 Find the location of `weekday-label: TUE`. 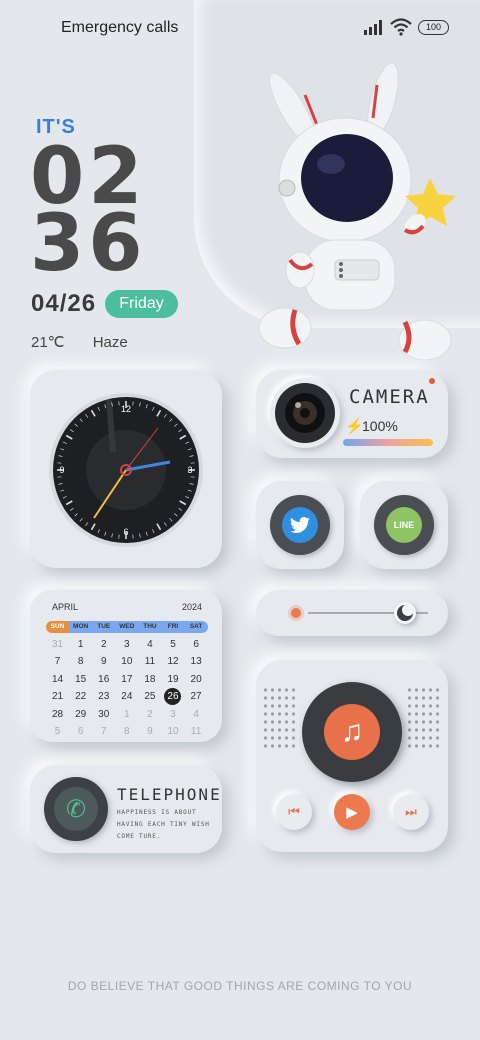

weekday-label: TUE is located at coordinates (104, 626).